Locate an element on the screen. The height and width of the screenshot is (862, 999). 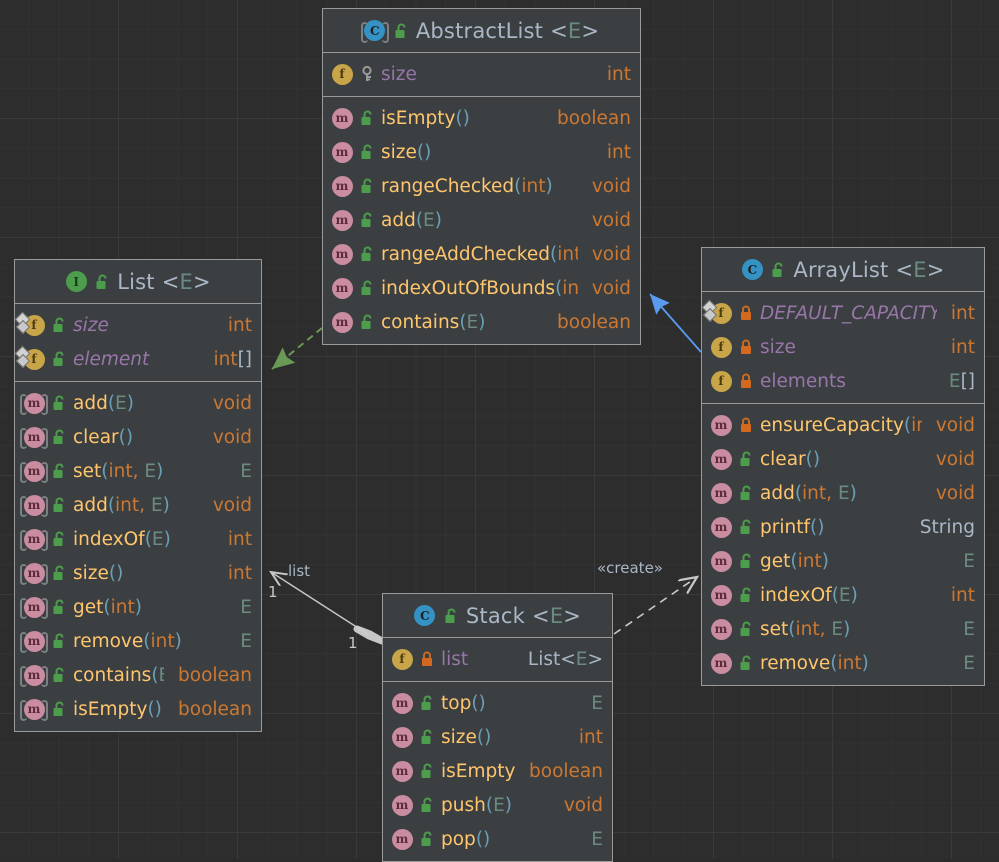
method-signature: push(E) is located at coordinates (476, 805).